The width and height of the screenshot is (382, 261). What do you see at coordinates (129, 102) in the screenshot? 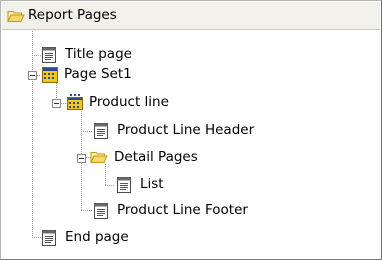
I see `tree-item-label: Product line` at bounding box center [129, 102].